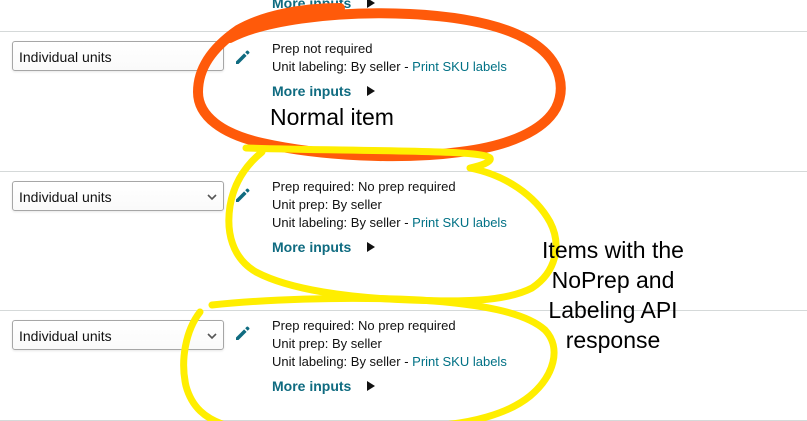 This screenshot has height=421, width=807. Describe the element at coordinates (613, 310) in the screenshot. I see `noprep-note-line: Labeling API` at that location.